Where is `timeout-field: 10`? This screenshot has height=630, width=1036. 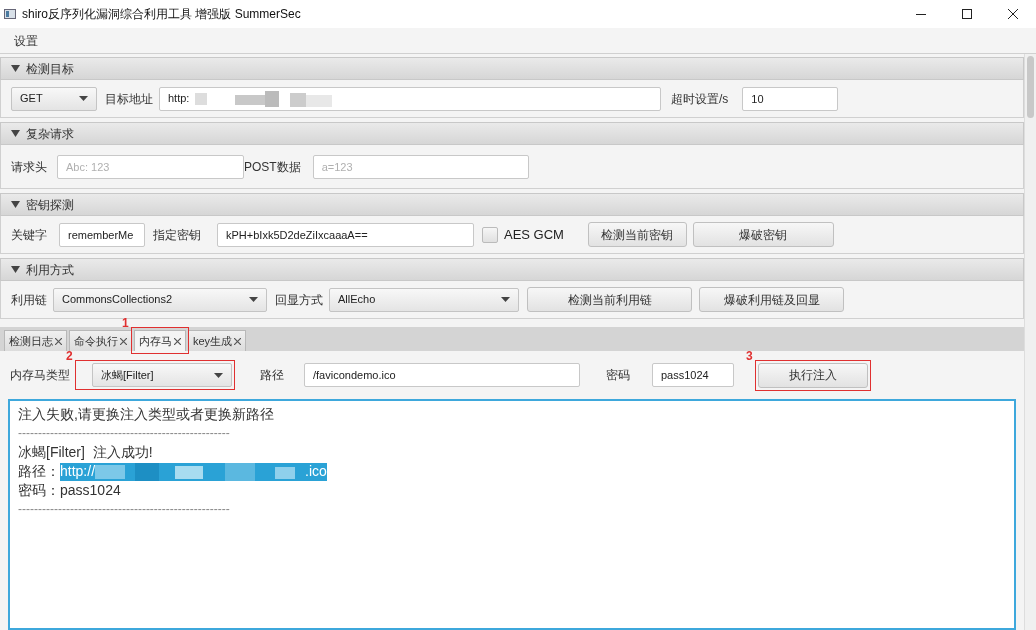 timeout-field: 10 is located at coordinates (790, 98).